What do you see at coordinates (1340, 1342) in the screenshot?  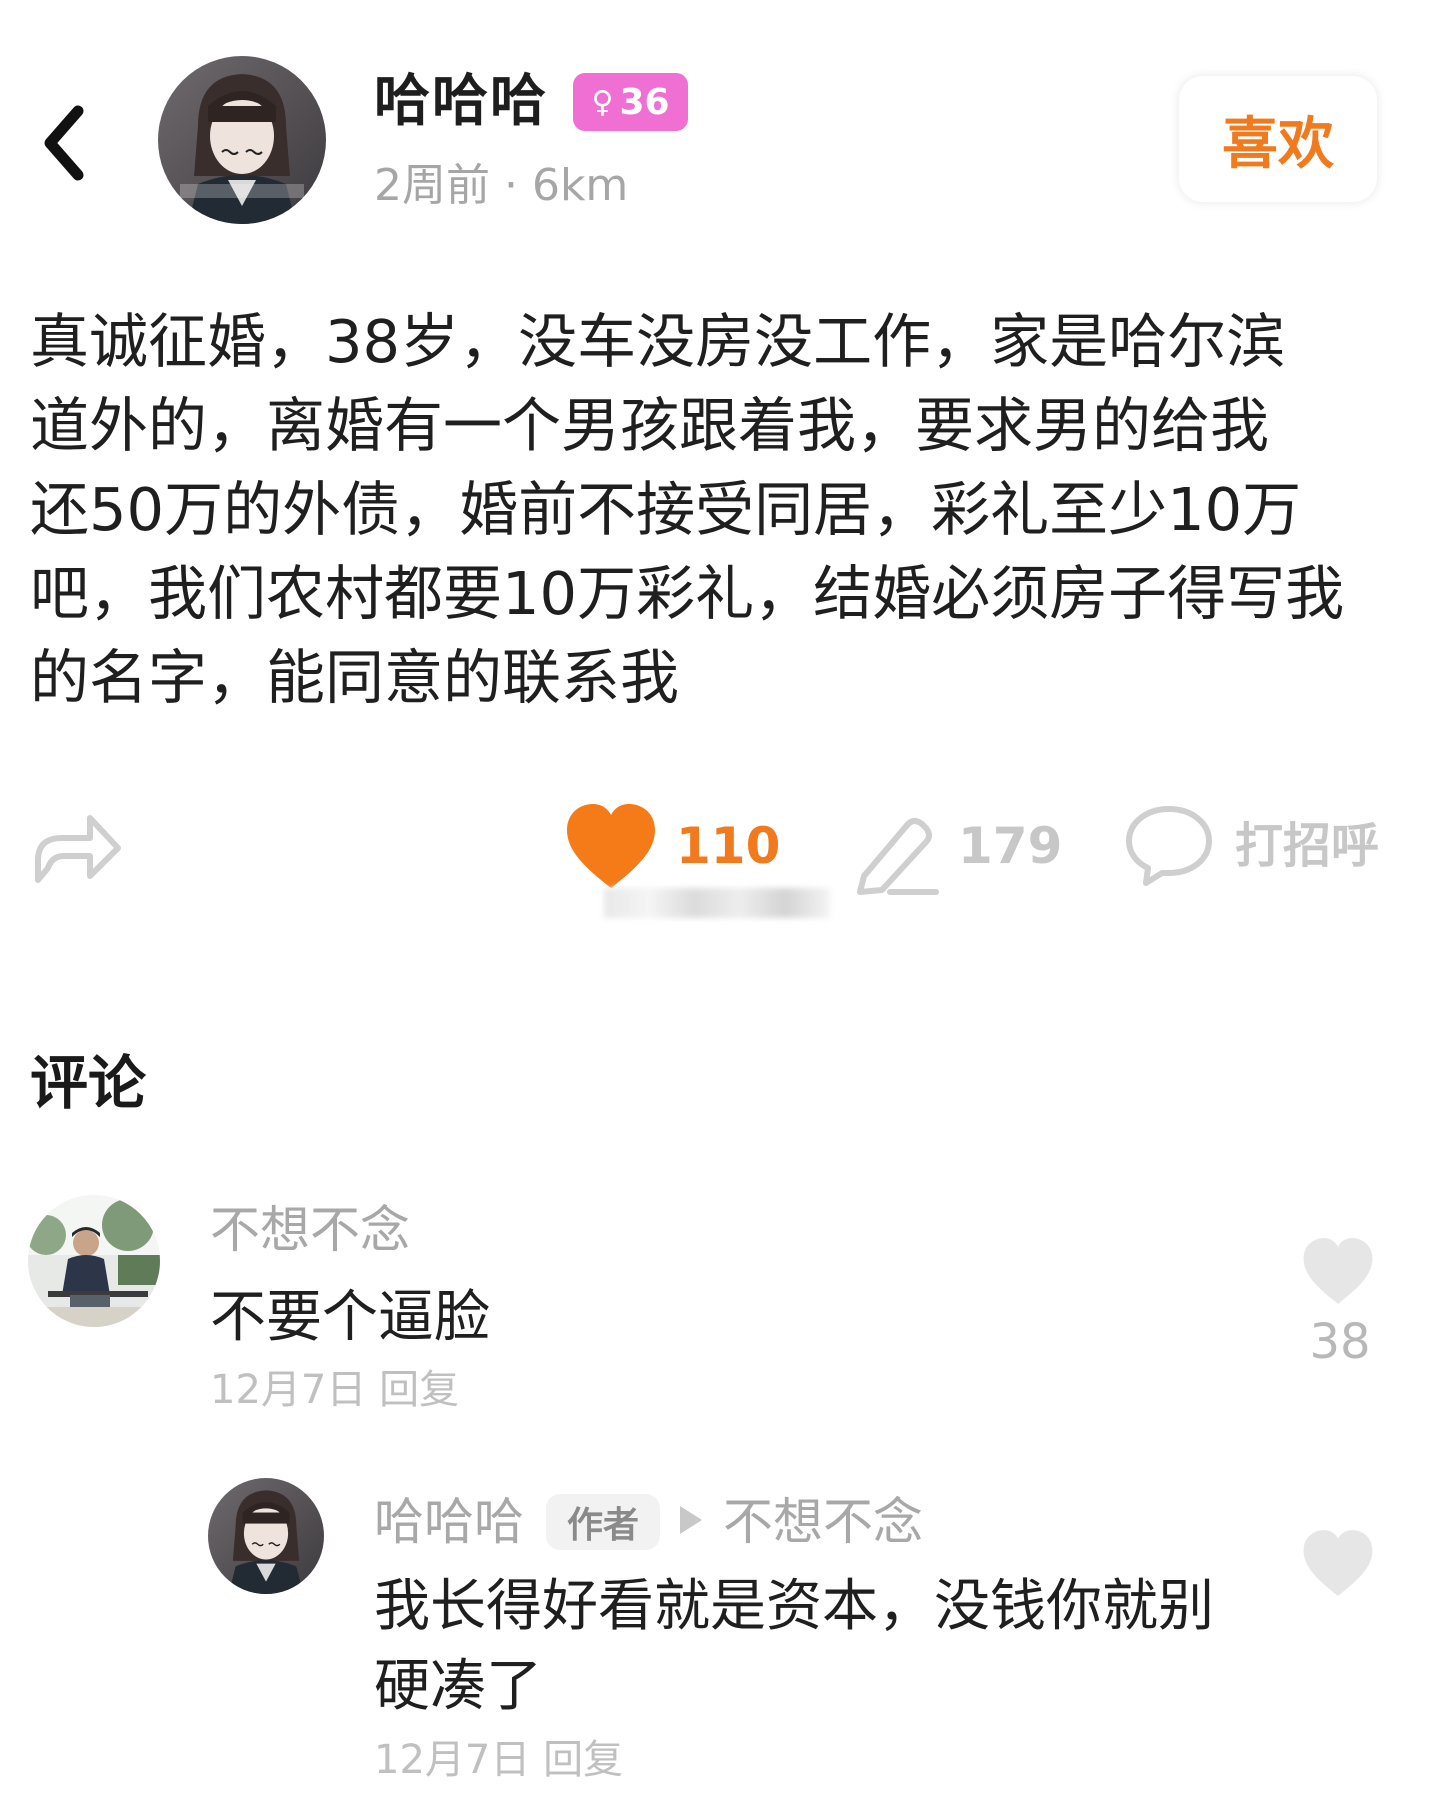 I see `comment-likes-count: 38` at bounding box center [1340, 1342].